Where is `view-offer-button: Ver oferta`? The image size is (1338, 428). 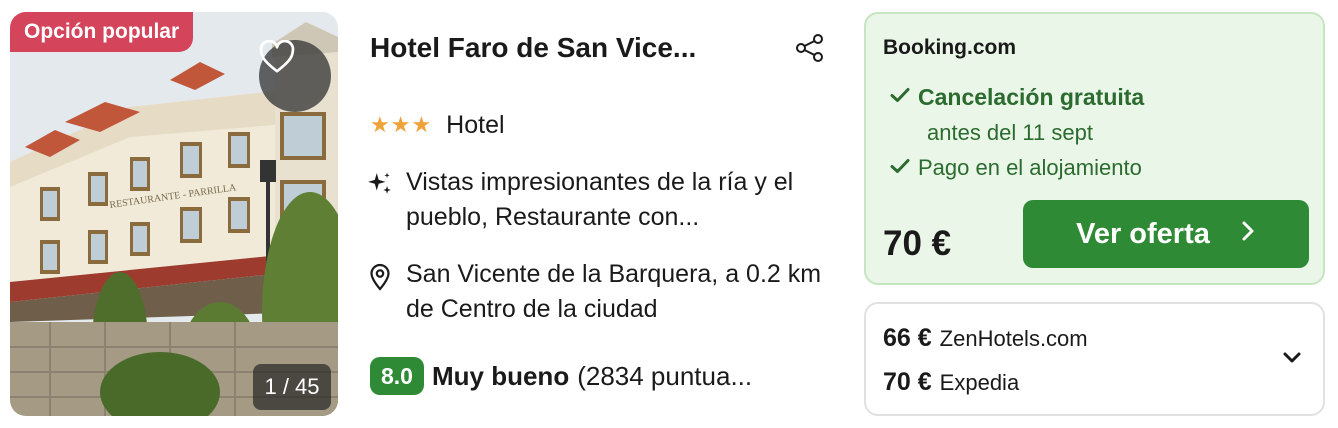
view-offer-button: Ver oferta is located at coordinates (1166, 234).